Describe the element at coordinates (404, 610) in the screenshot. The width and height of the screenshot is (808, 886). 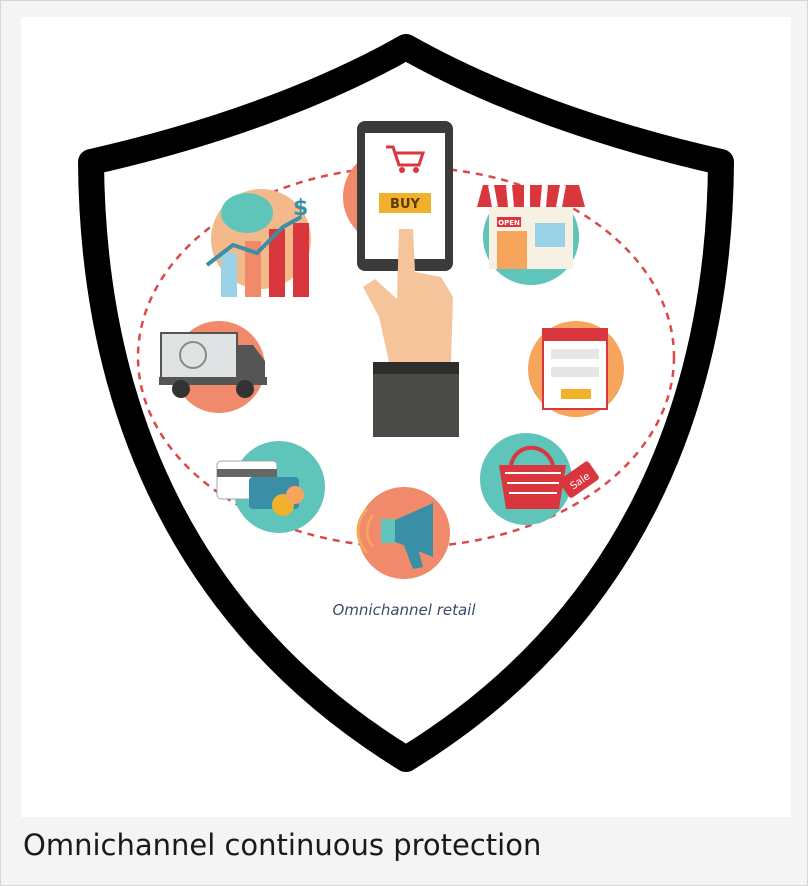
I see `omnichannel-retail-label: Omnichannel retail` at that location.